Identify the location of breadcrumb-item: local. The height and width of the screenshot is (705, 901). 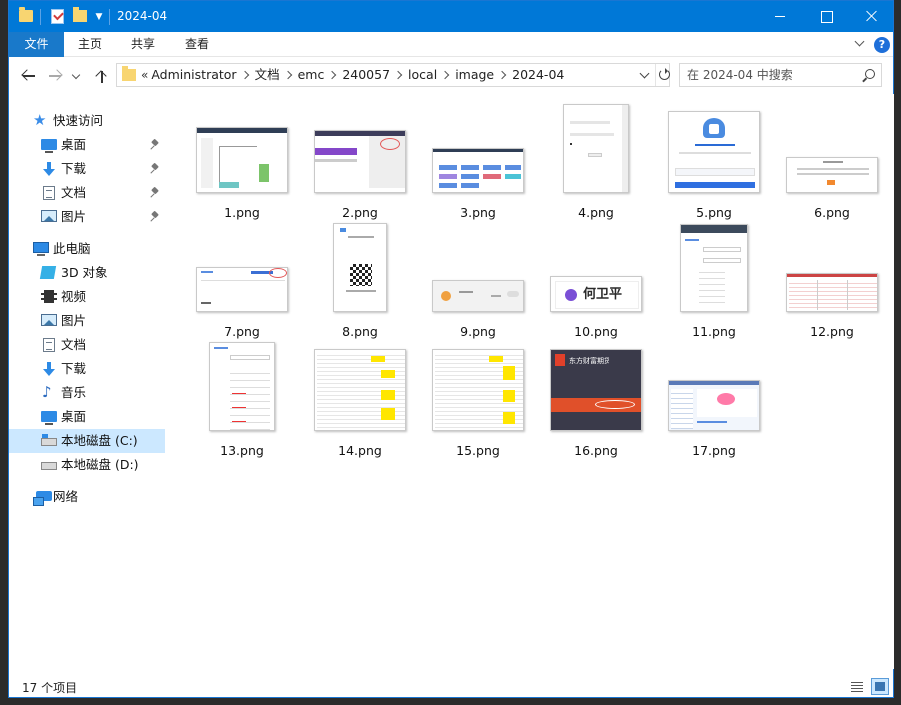
(422, 75).